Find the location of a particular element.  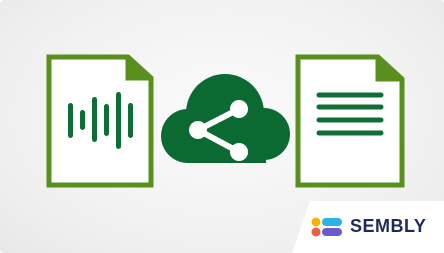

brand-name: SEMBLY is located at coordinates (388, 226).